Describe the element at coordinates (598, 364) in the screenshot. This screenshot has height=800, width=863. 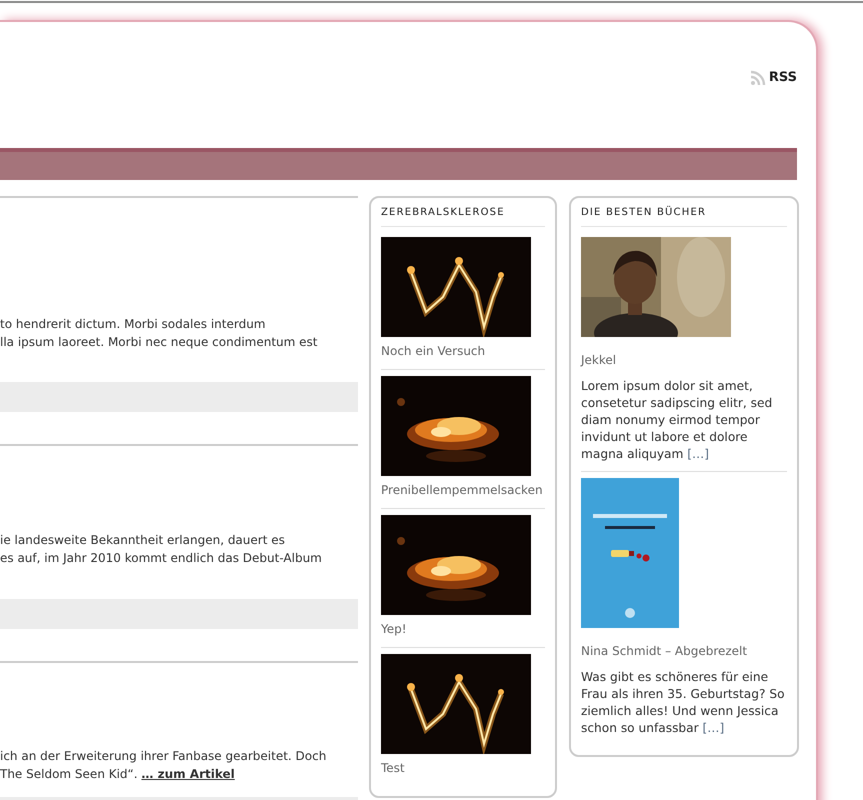
I see `post-title-link: Jekkel` at that location.